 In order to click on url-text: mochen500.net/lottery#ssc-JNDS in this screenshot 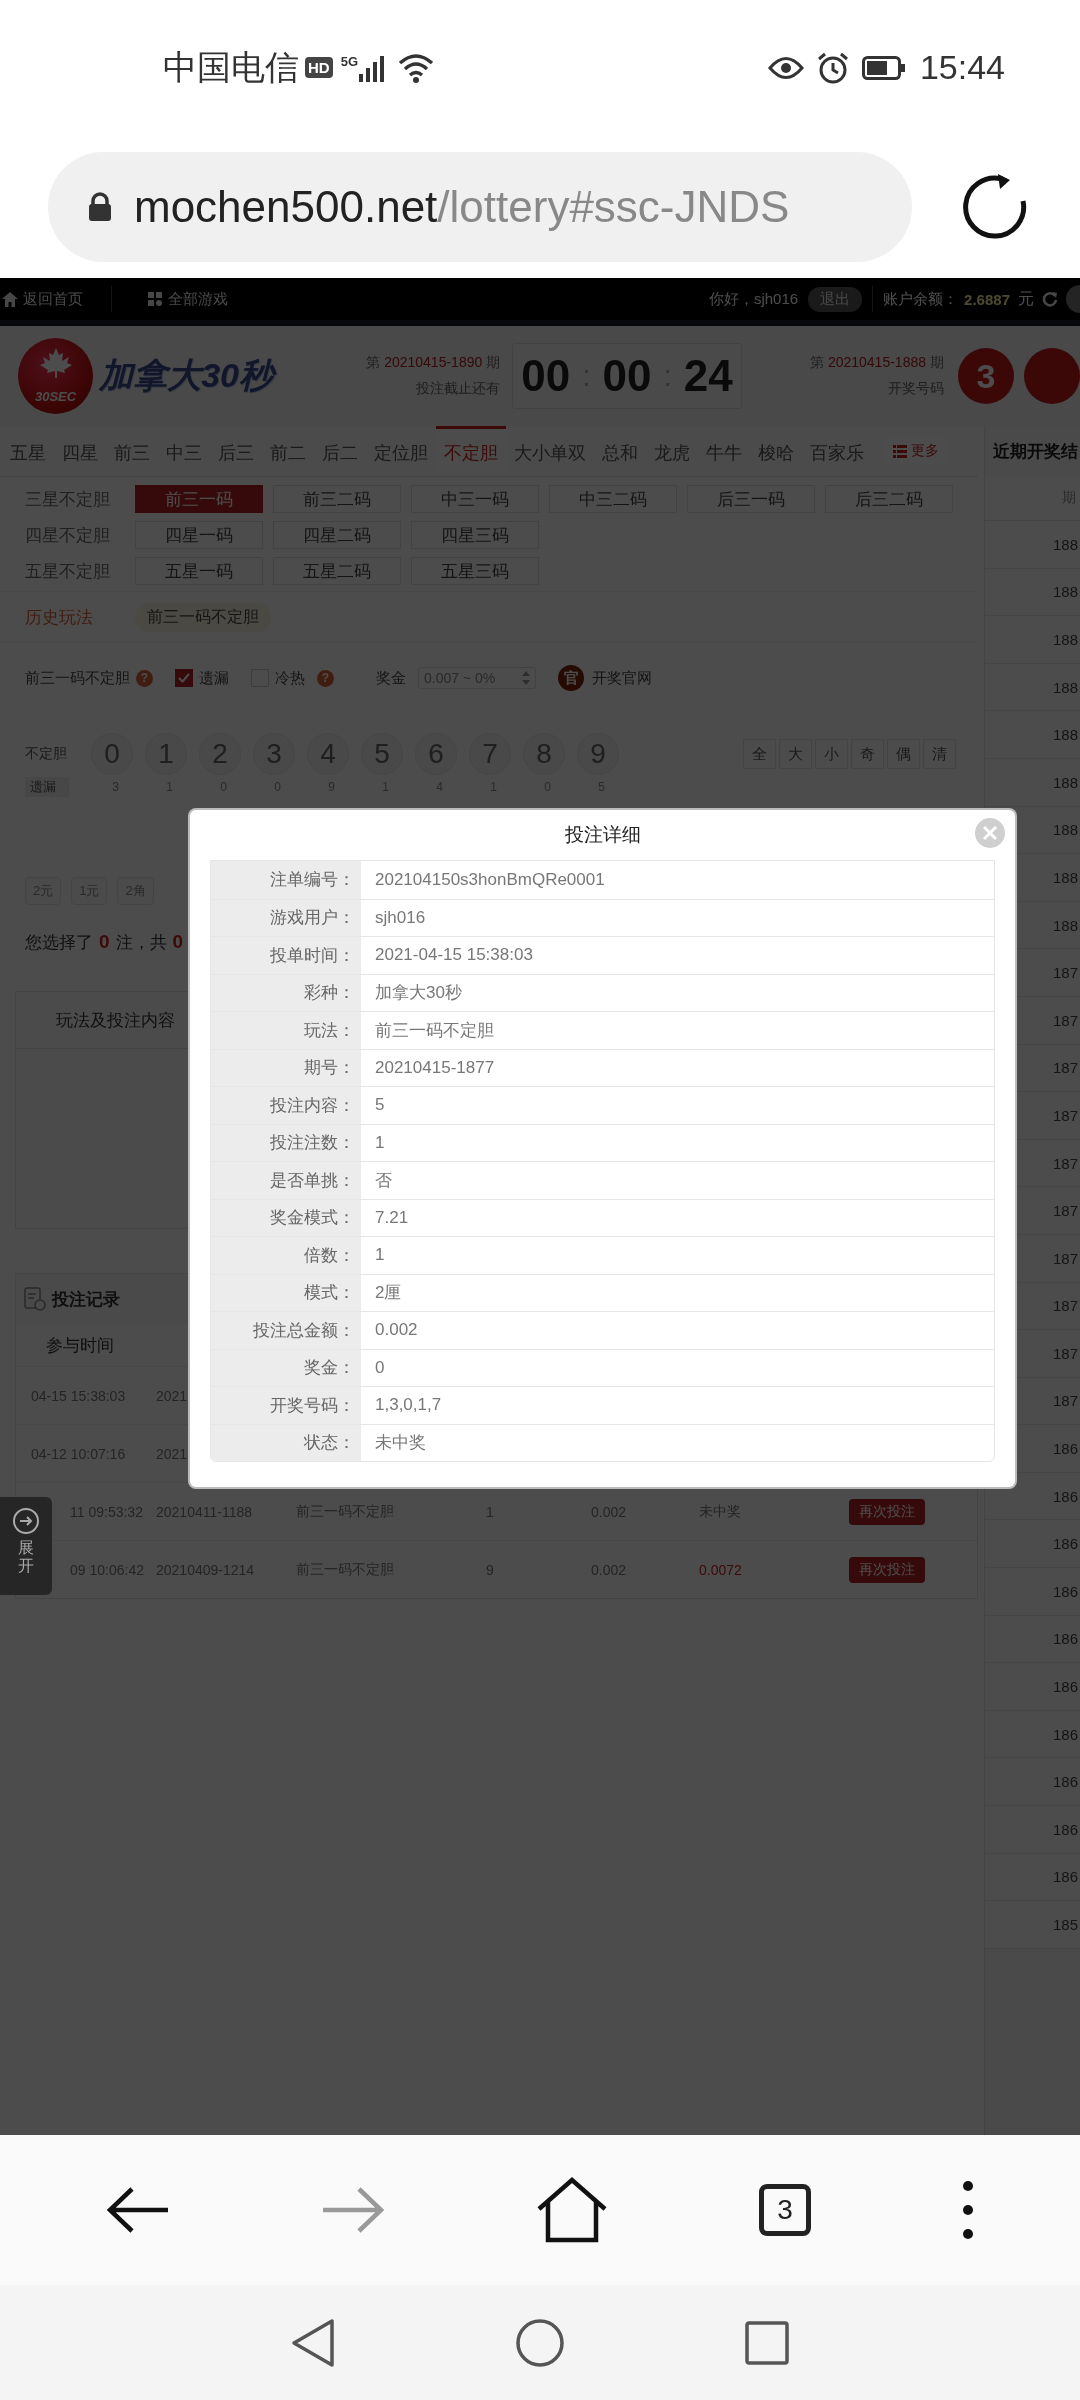, I will do `click(462, 206)`.